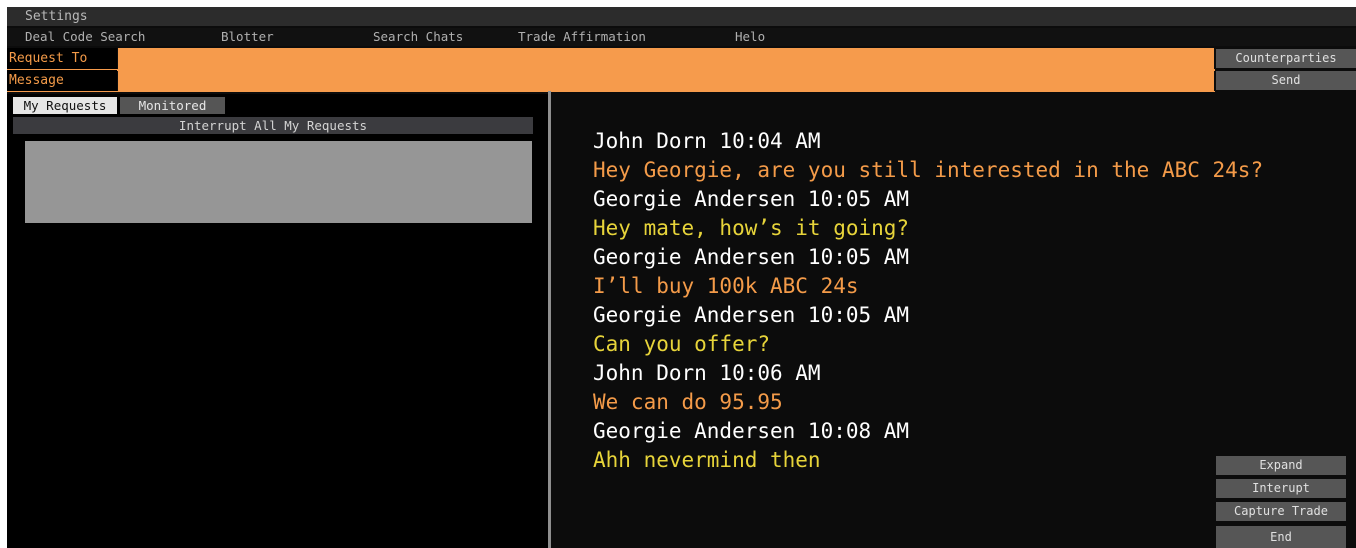 This screenshot has height=548, width=1356. Describe the element at coordinates (1286, 80) in the screenshot. I see `send-button: Send` at that location.